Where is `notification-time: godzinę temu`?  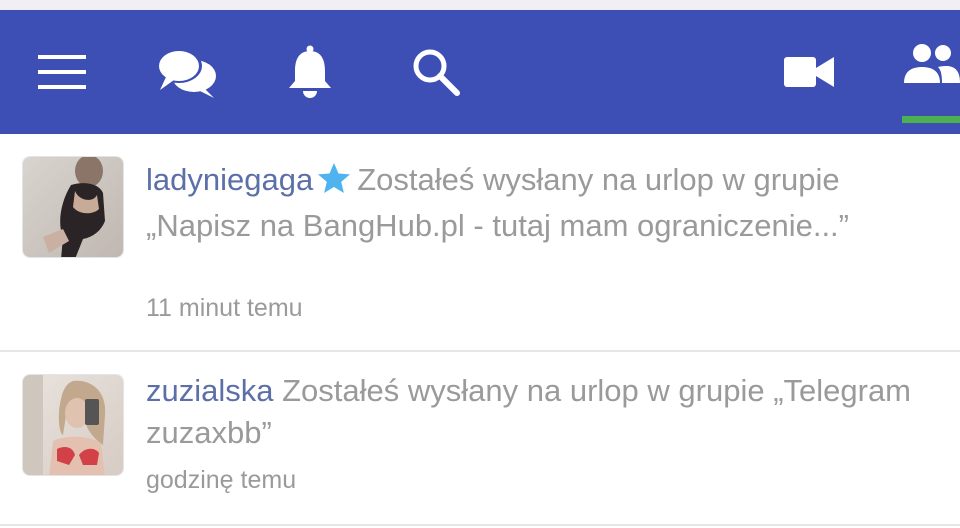 notification-time: godzinę temu is located at coordinates (221, 480).